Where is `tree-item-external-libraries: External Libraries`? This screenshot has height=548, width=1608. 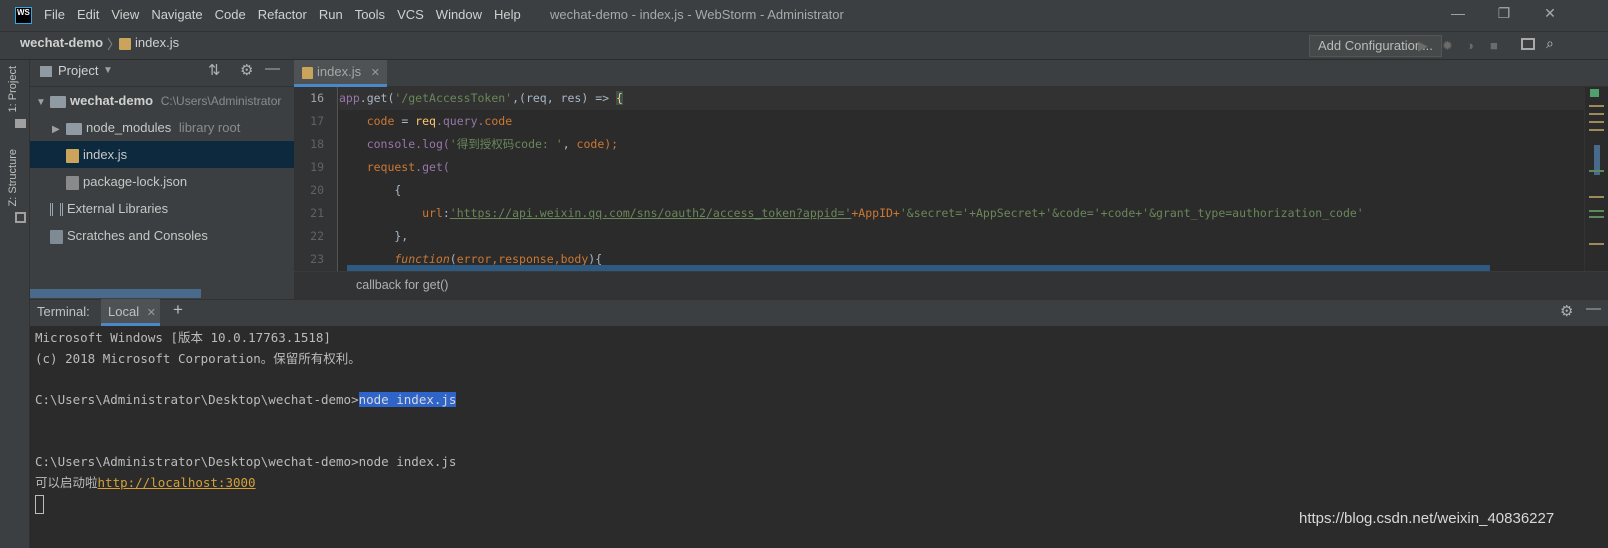 tree-item-external-libraries: External Libraries is located at coordinates (162, 208).